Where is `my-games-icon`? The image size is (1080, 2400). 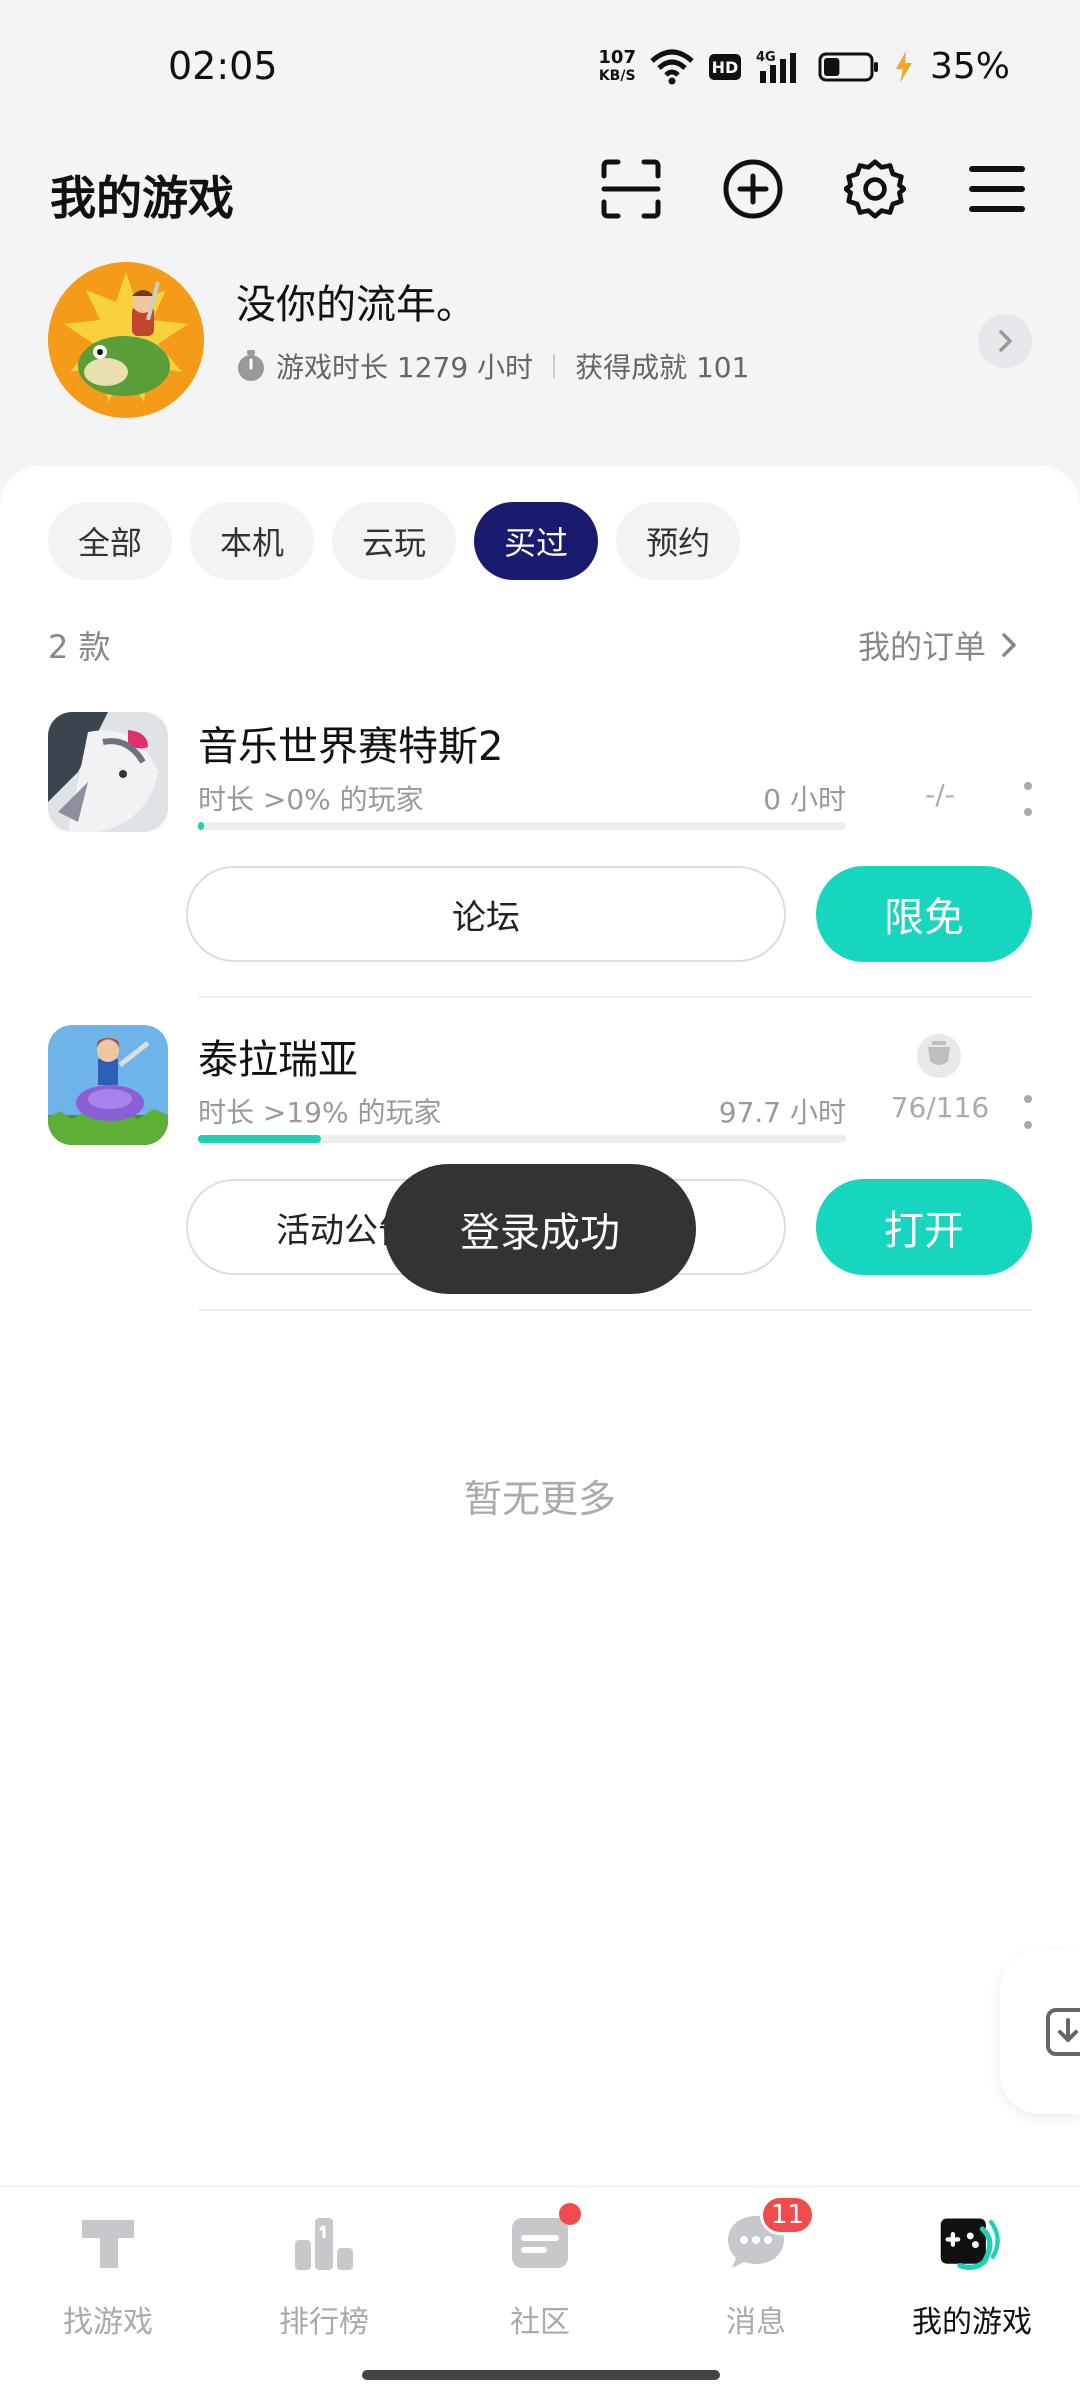
my-games-icon is located at coordinates (972, 2242).